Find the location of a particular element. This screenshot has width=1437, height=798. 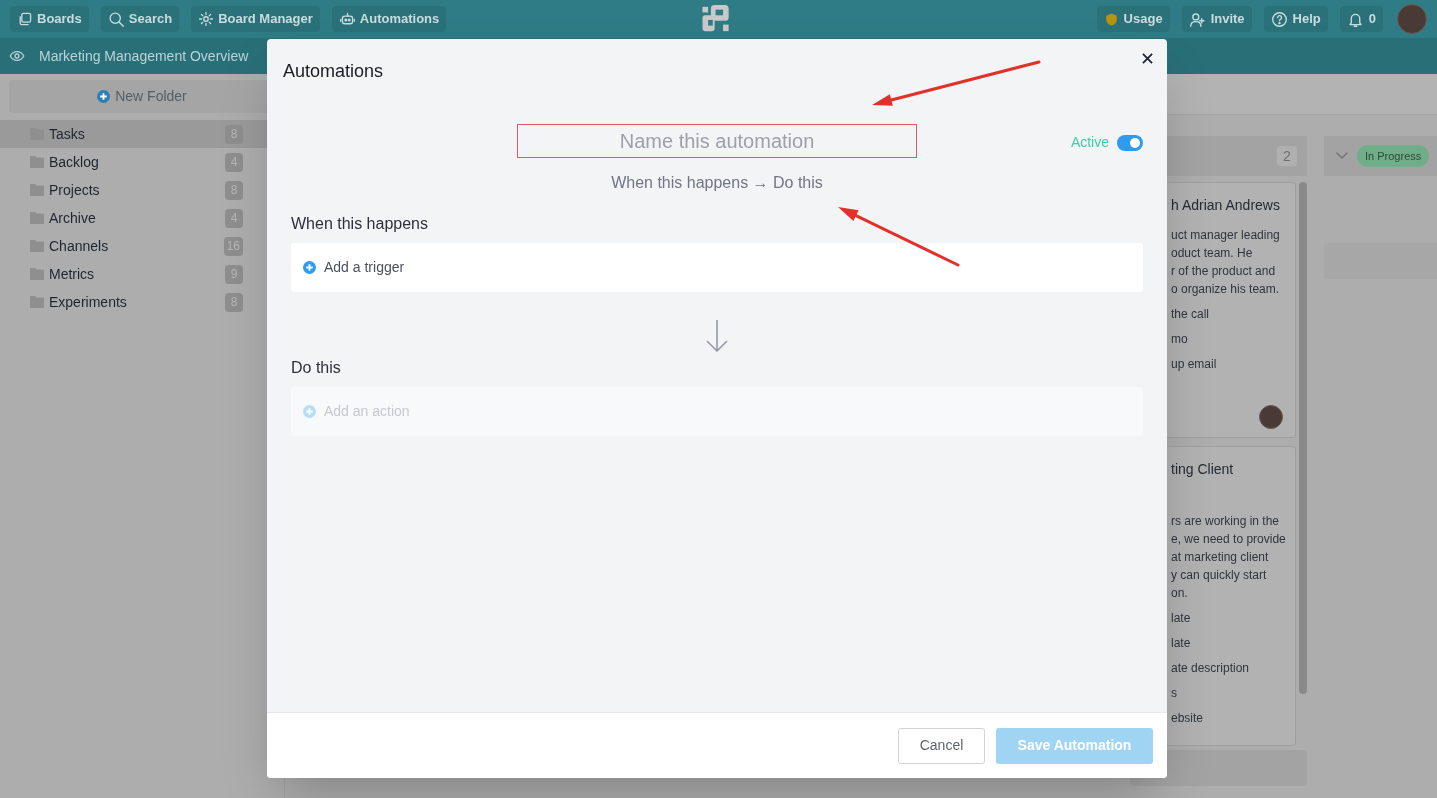

flow-hint: When this happens → Do this is located at coordinates (717, 182).